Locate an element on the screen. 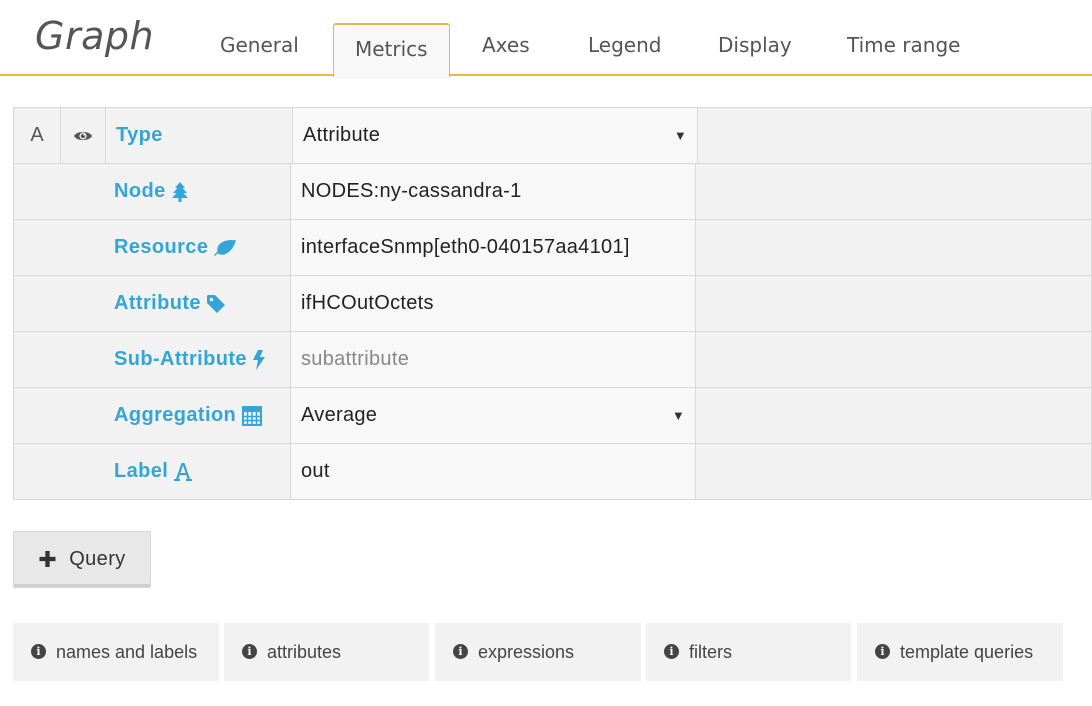  node-input: NODES:ny-cassandra-1 is located at coordinates (493, 191).